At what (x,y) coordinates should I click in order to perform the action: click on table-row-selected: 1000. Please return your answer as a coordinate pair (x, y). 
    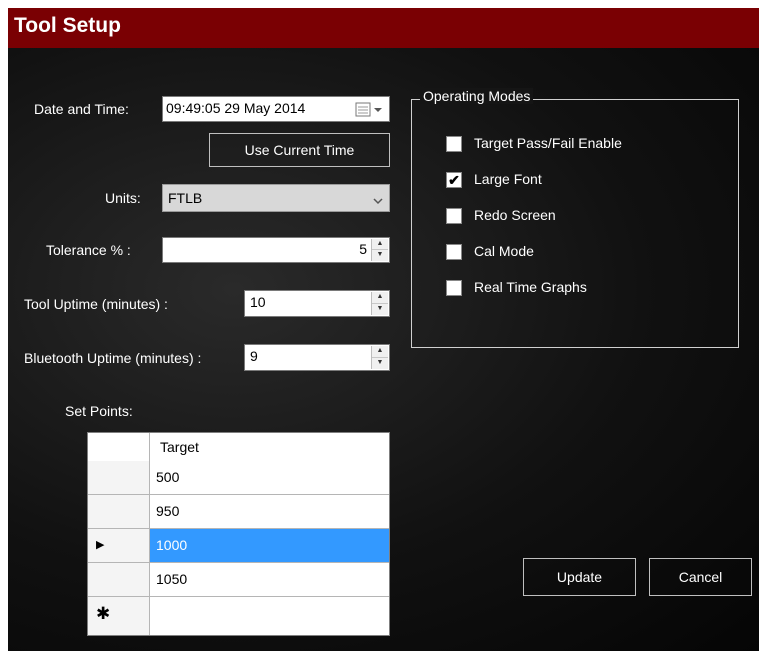
    Looking at the image, I should click on (269, 546).